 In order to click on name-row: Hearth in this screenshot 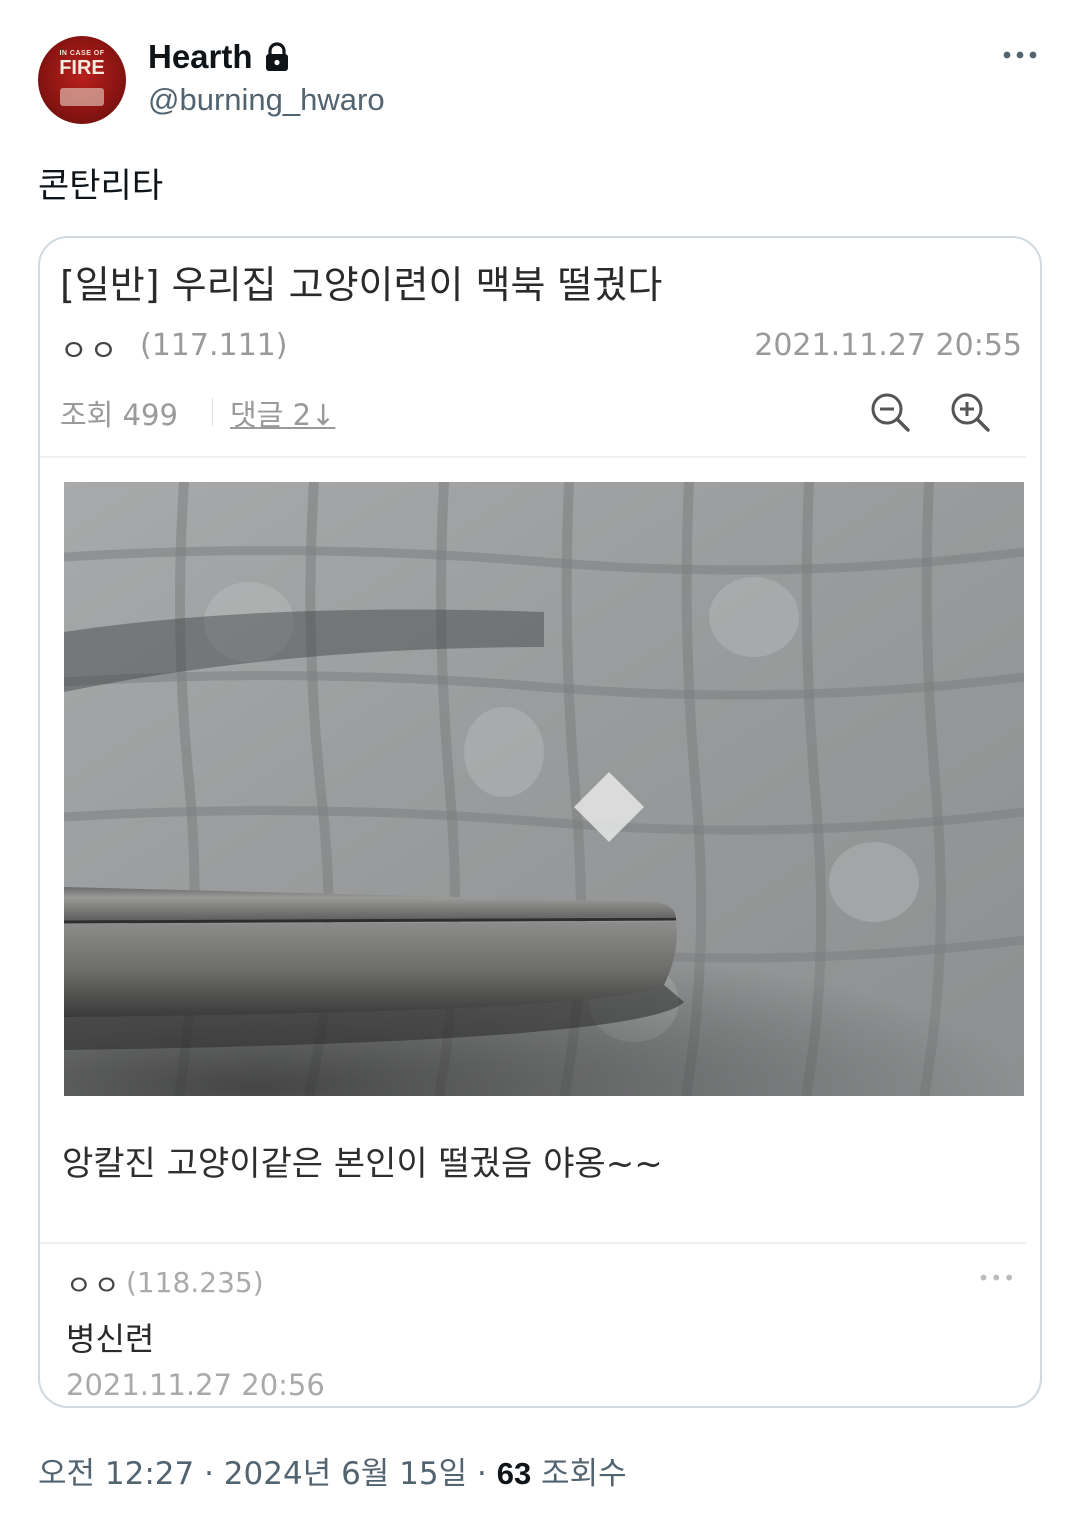, I will do `click(219, 57)`.